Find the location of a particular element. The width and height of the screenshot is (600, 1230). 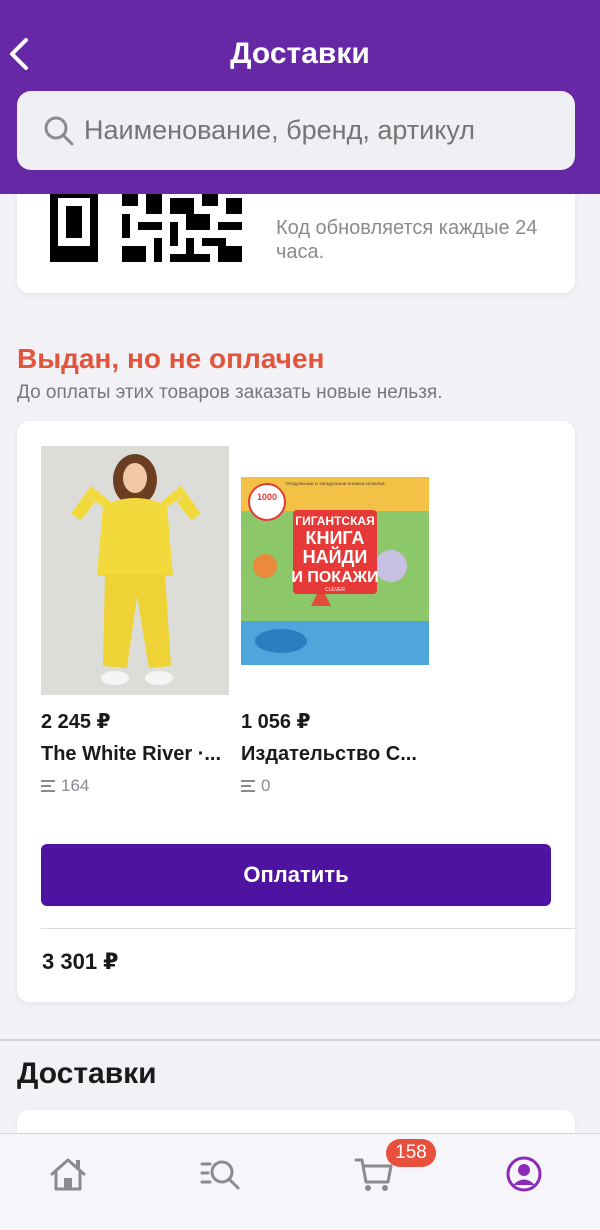

qr-refresh-note: Код обновляется каждые 24 часа. is located at coordinates (407, 240).